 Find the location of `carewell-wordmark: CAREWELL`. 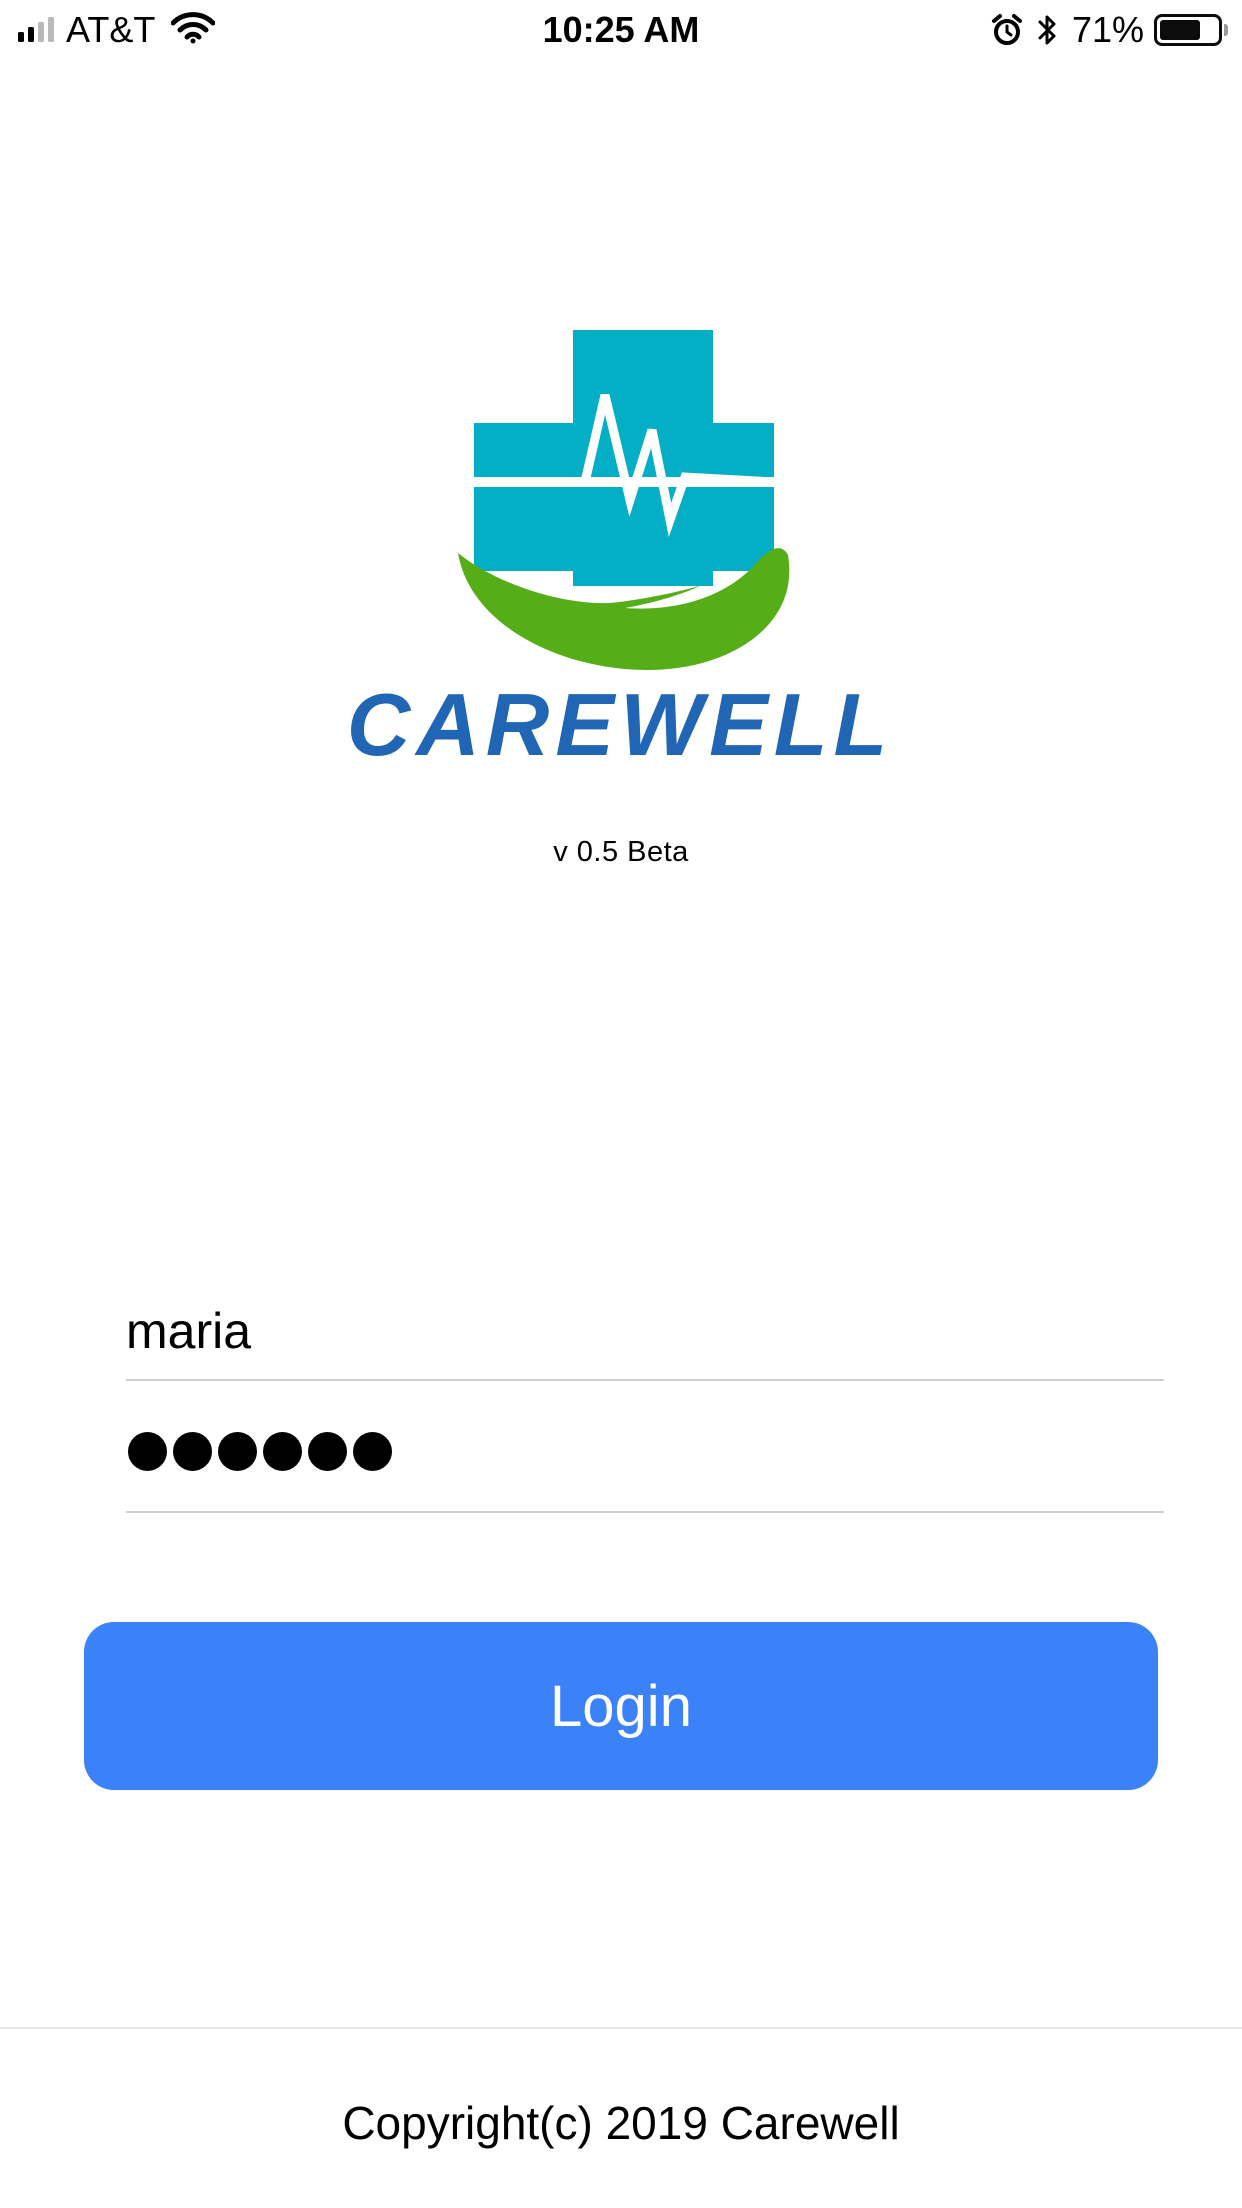

carewell-wordmark: CAREWELL is located at coordinates (620, 724).